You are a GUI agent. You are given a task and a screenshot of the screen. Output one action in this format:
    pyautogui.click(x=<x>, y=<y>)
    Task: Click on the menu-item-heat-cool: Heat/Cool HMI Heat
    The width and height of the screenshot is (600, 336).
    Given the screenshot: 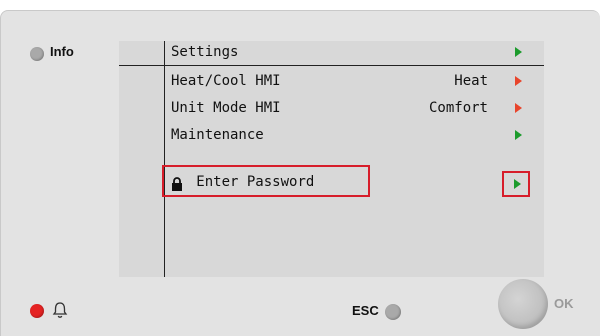 What is the action you would take?
    pyautogui.click(x=331, y=81)
    